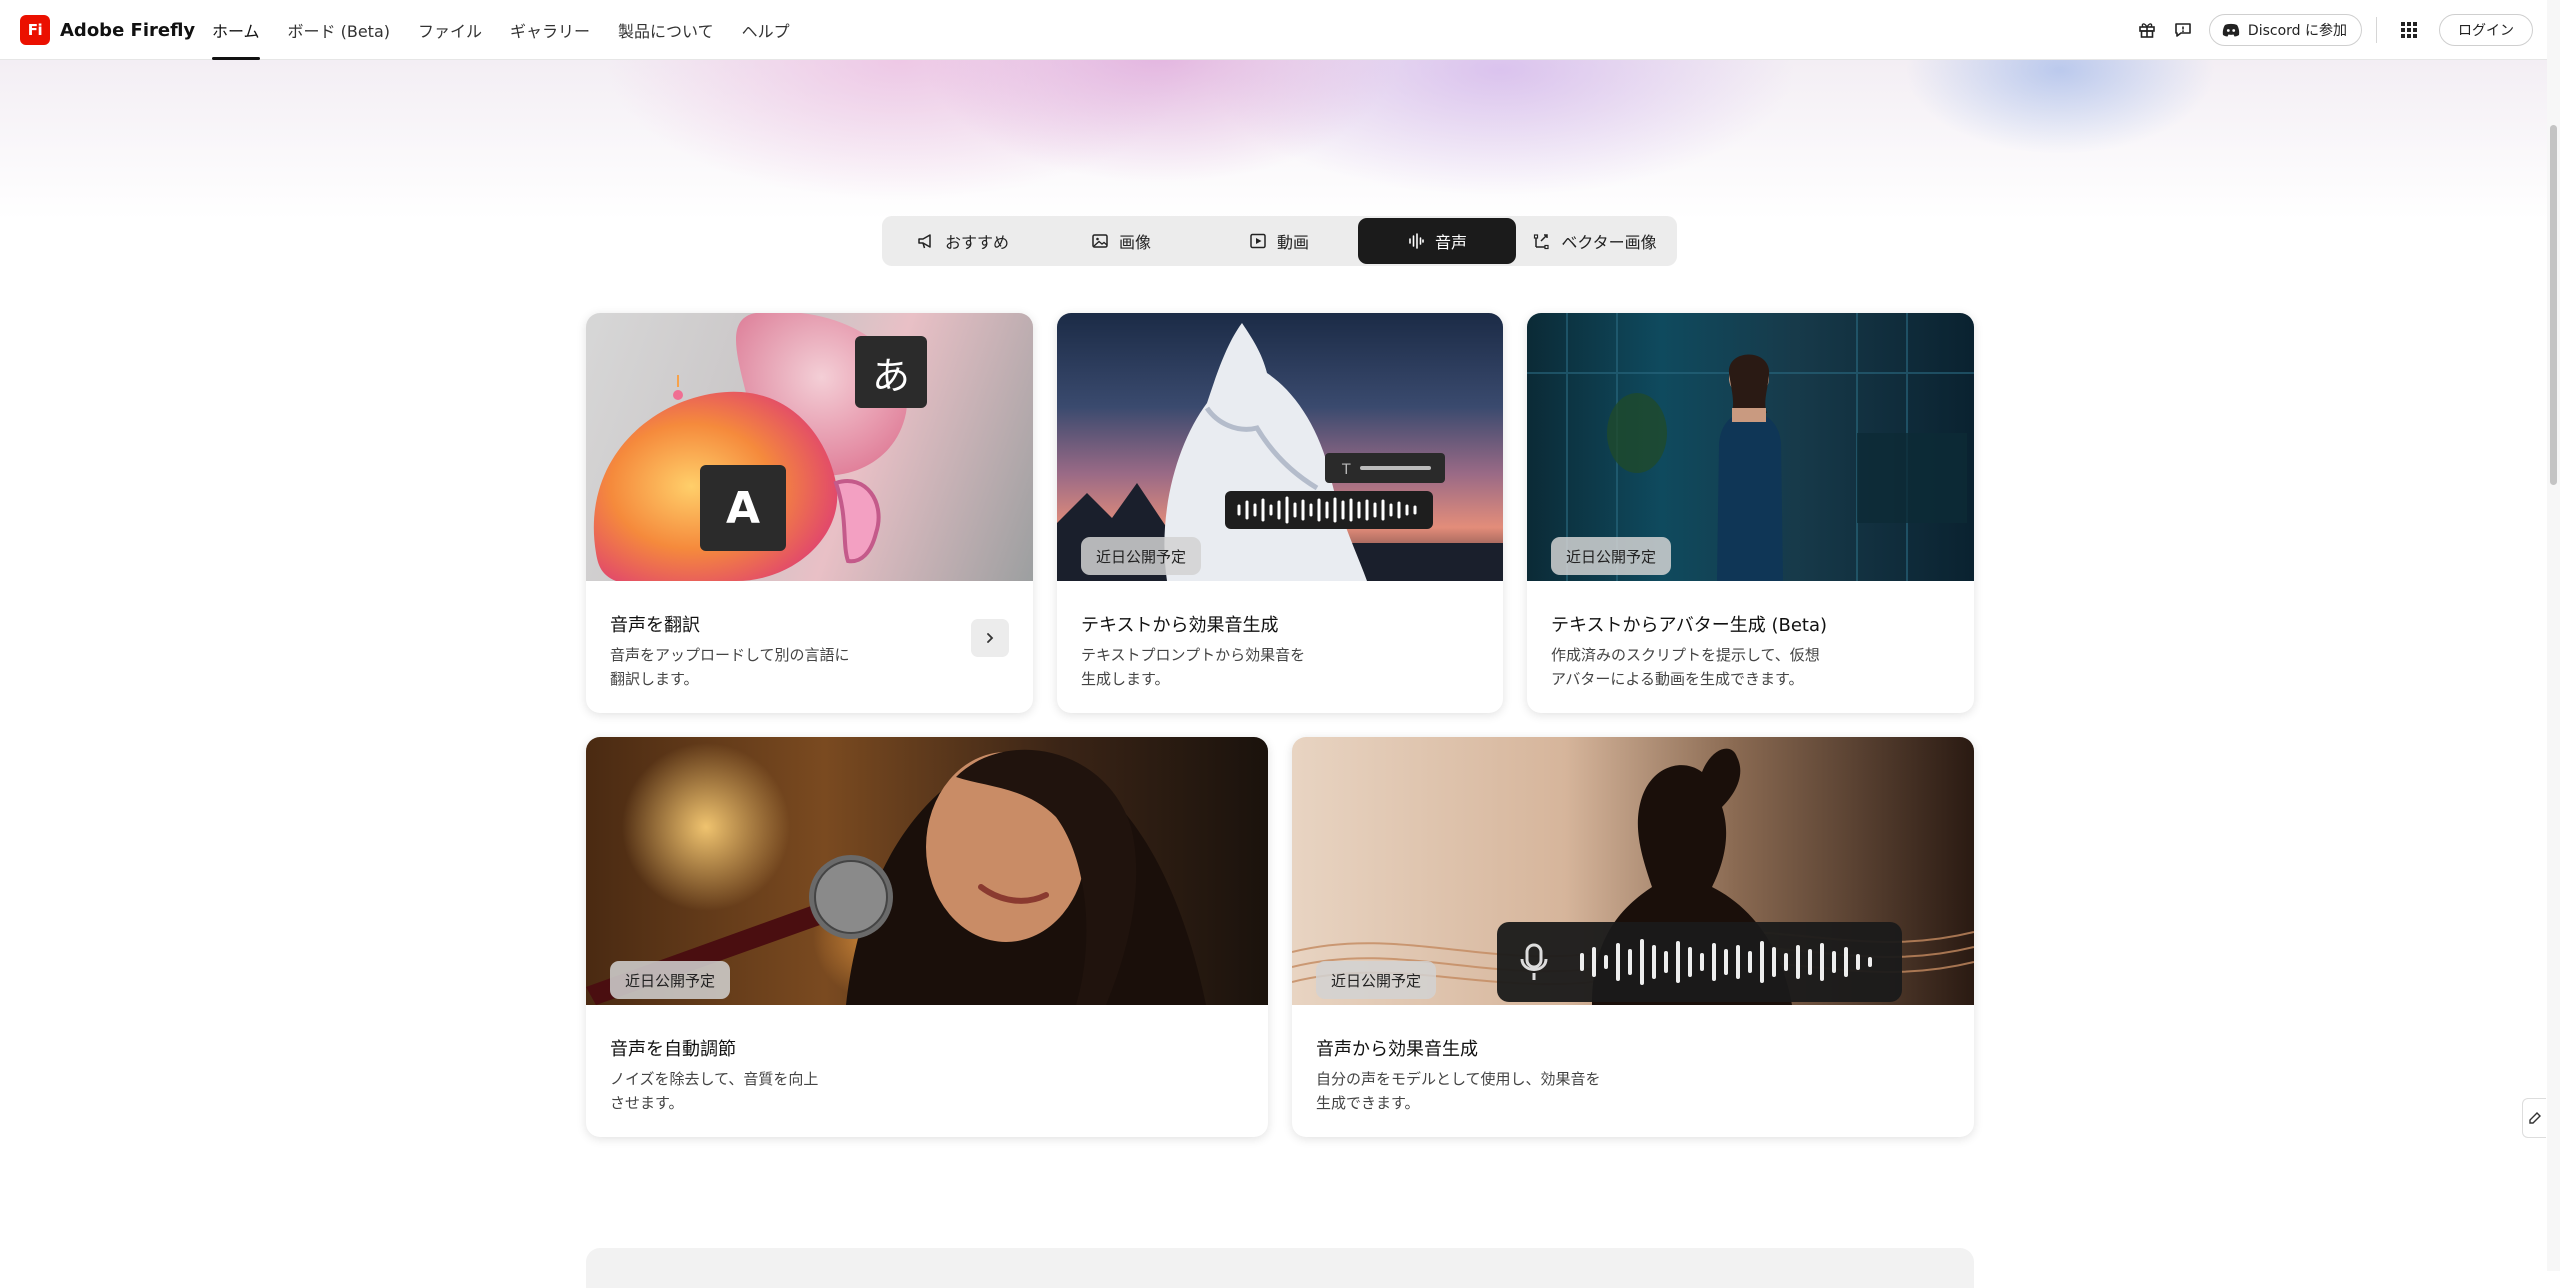  I want to click on card-title: 音声を翻訳, so click(655, 625).